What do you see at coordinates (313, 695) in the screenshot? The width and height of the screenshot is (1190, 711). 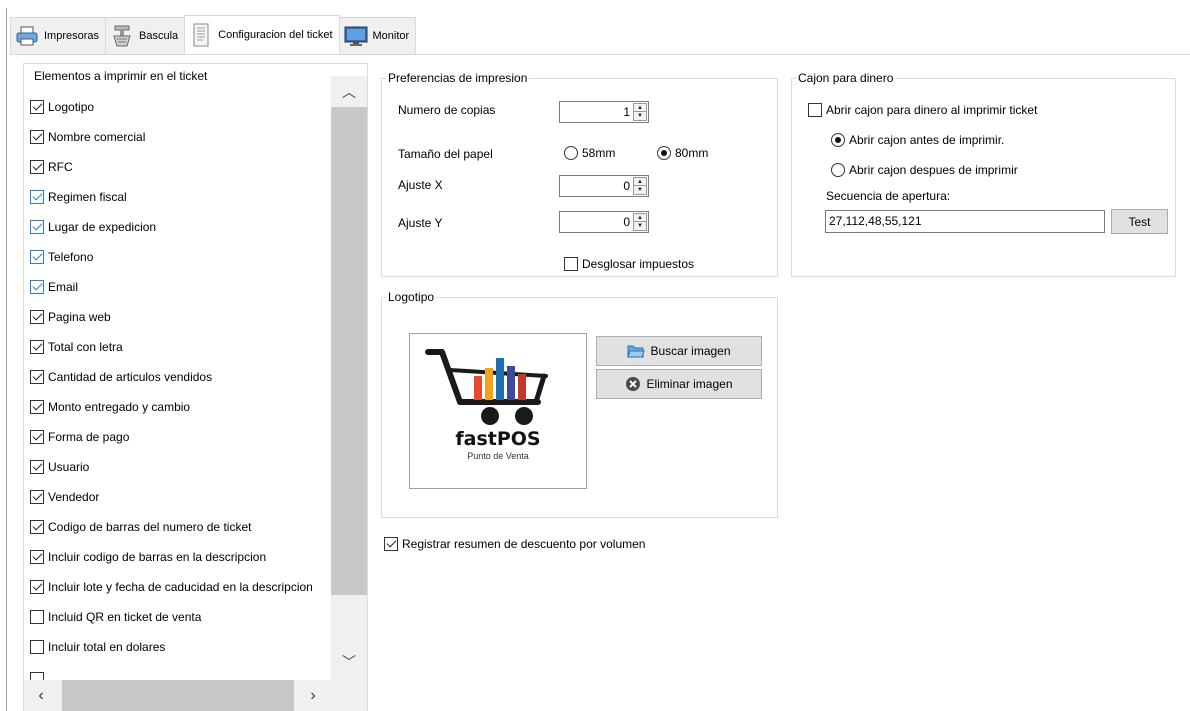 I see `scroll-right-icon: ›` at bounding box center [313, 695].